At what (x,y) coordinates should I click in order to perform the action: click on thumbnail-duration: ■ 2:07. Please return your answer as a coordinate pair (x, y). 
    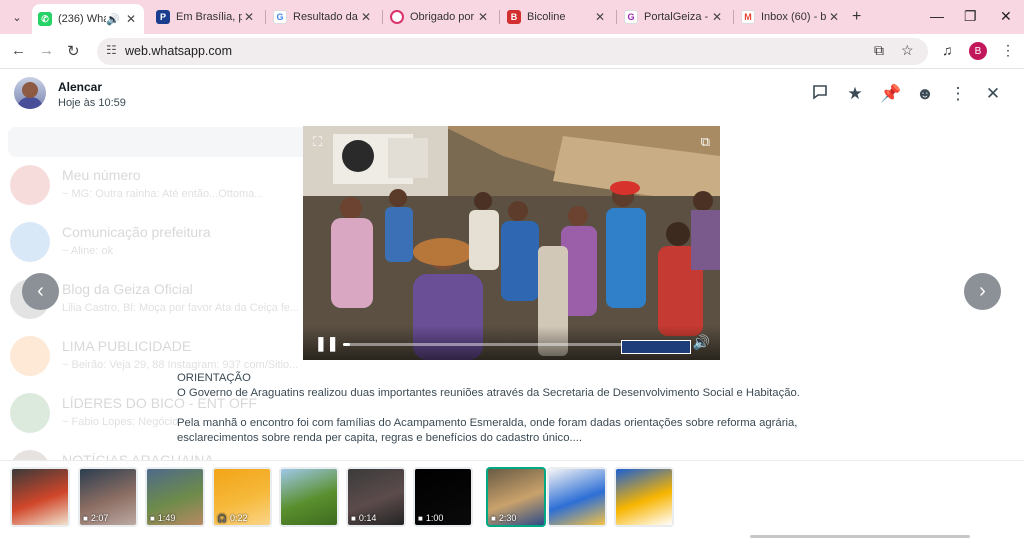
    Looking at the image, I should click on (95, 518).